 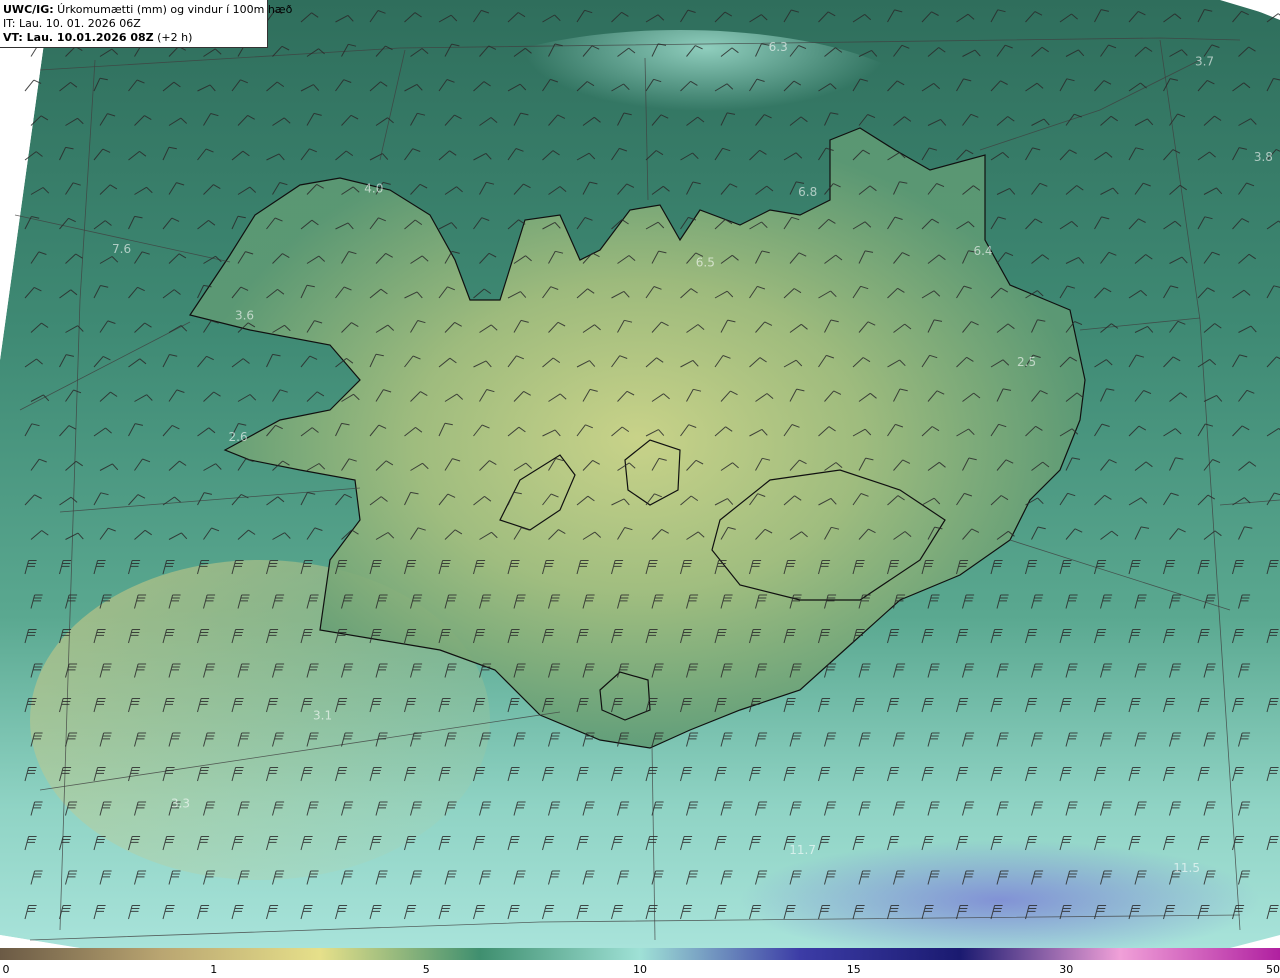 I want to click on map-value-label: 6.8, so click(x=807, y=192).